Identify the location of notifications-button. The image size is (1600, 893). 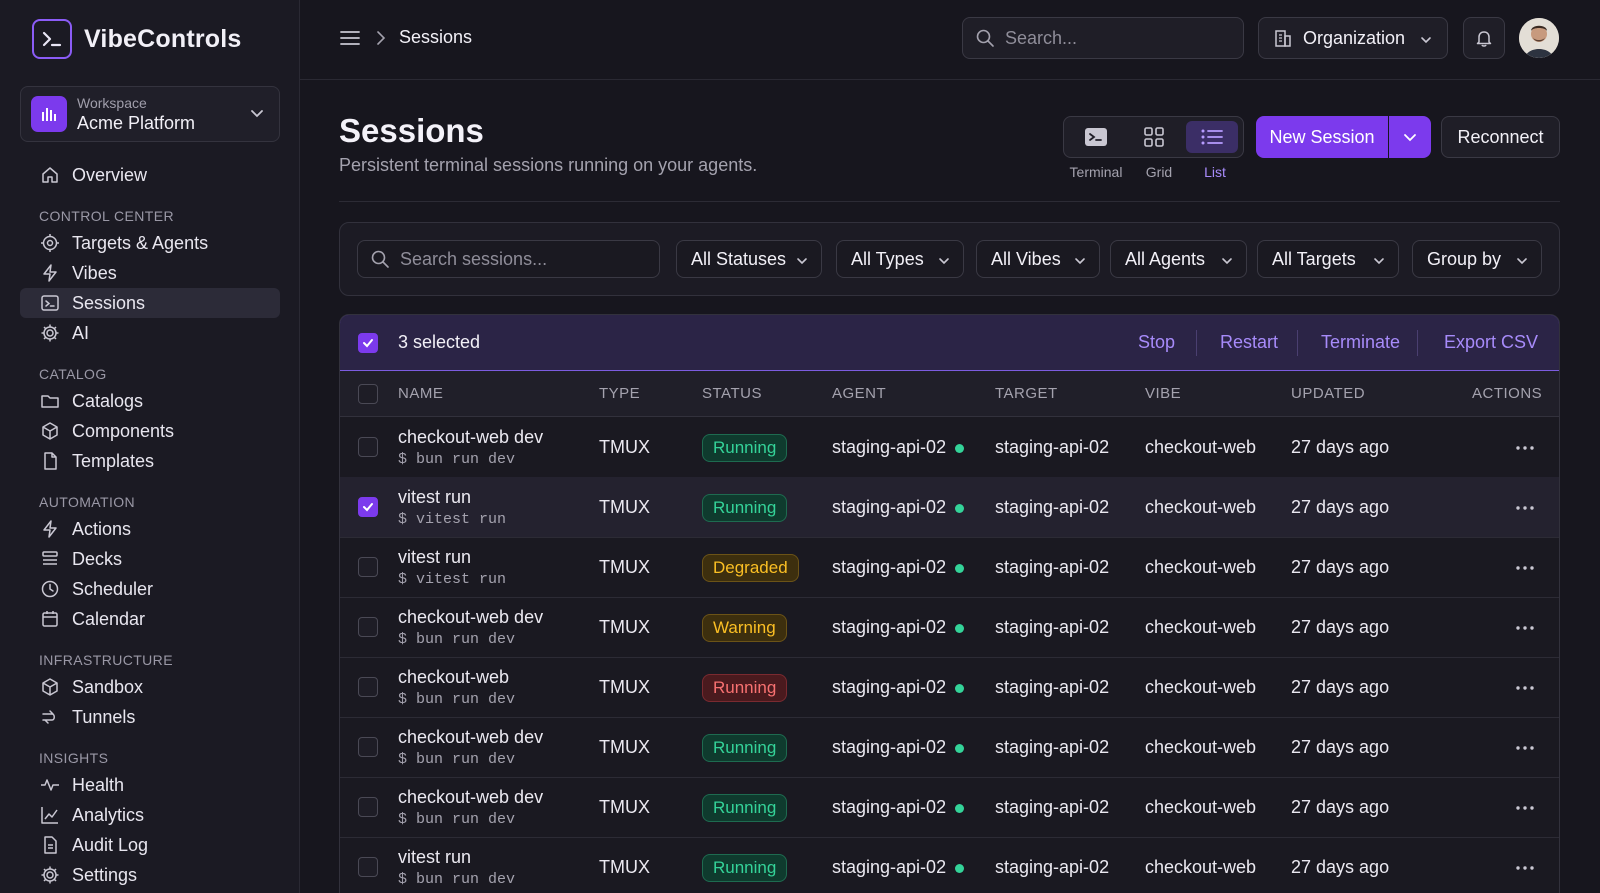
(1484, 38).